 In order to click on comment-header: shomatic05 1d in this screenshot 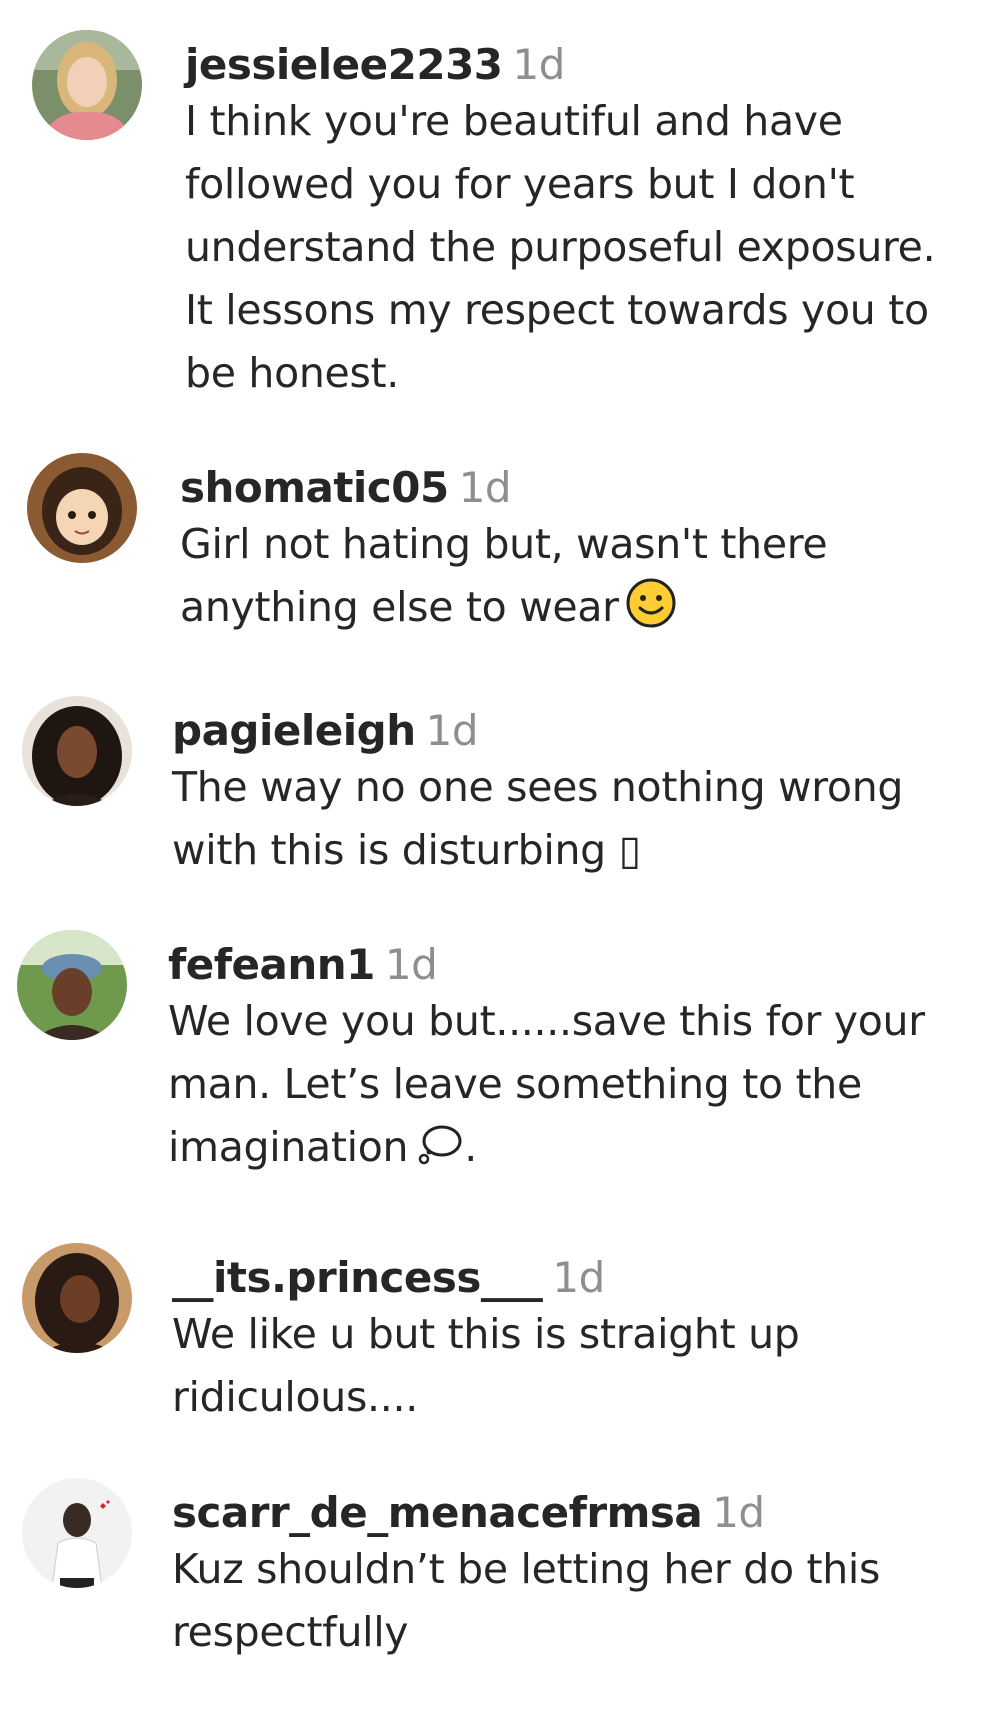, I will do `click(580, 488)`.